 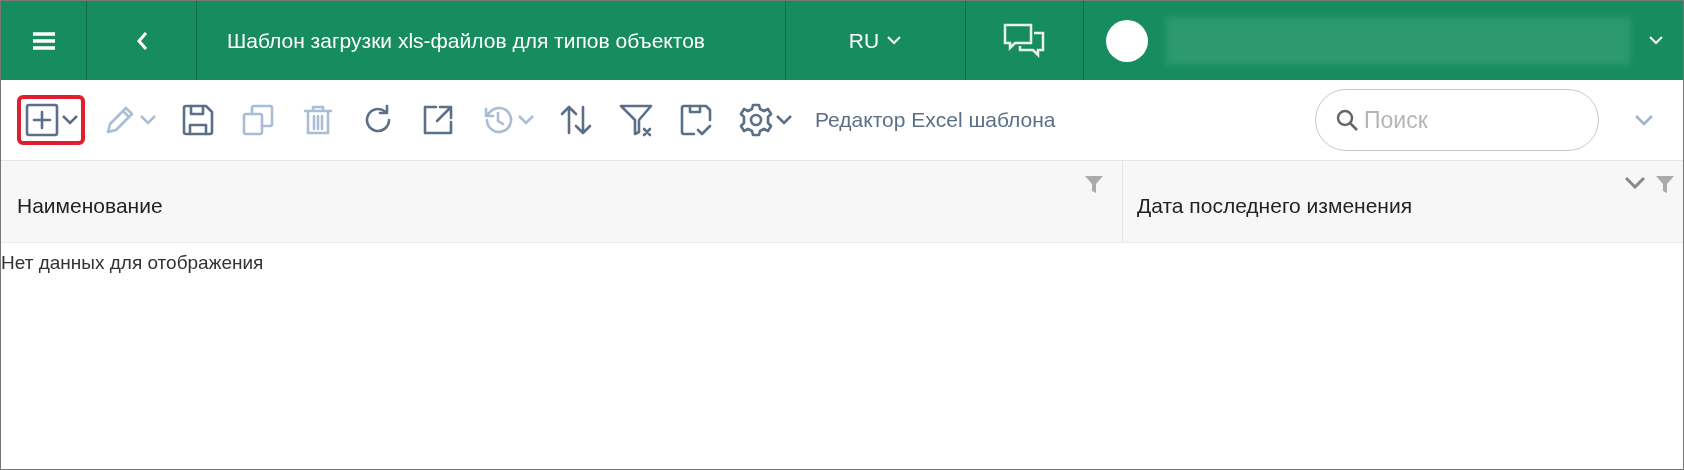 I want to click on search-field: Поиск, so click(x=1457, y=120).